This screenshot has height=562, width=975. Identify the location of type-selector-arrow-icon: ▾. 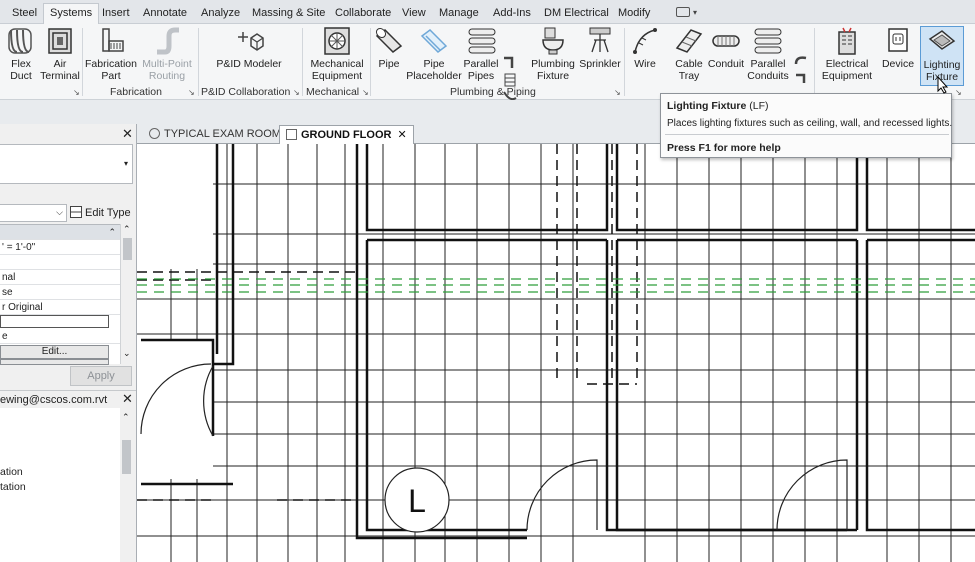
(126, 163).